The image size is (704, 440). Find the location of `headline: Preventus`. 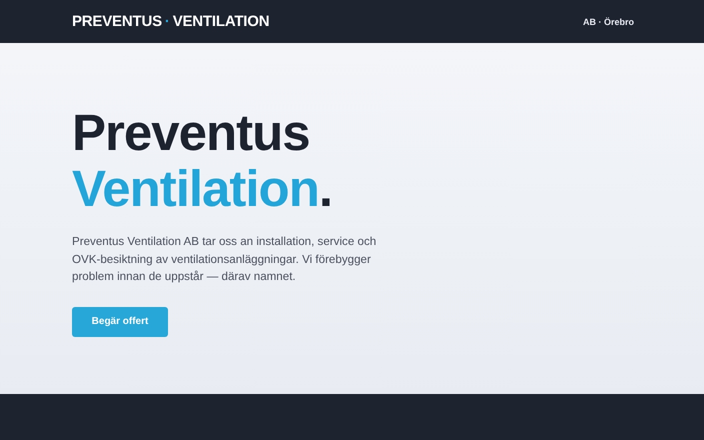

headline: Preventus is located at coordinates (191, 133).